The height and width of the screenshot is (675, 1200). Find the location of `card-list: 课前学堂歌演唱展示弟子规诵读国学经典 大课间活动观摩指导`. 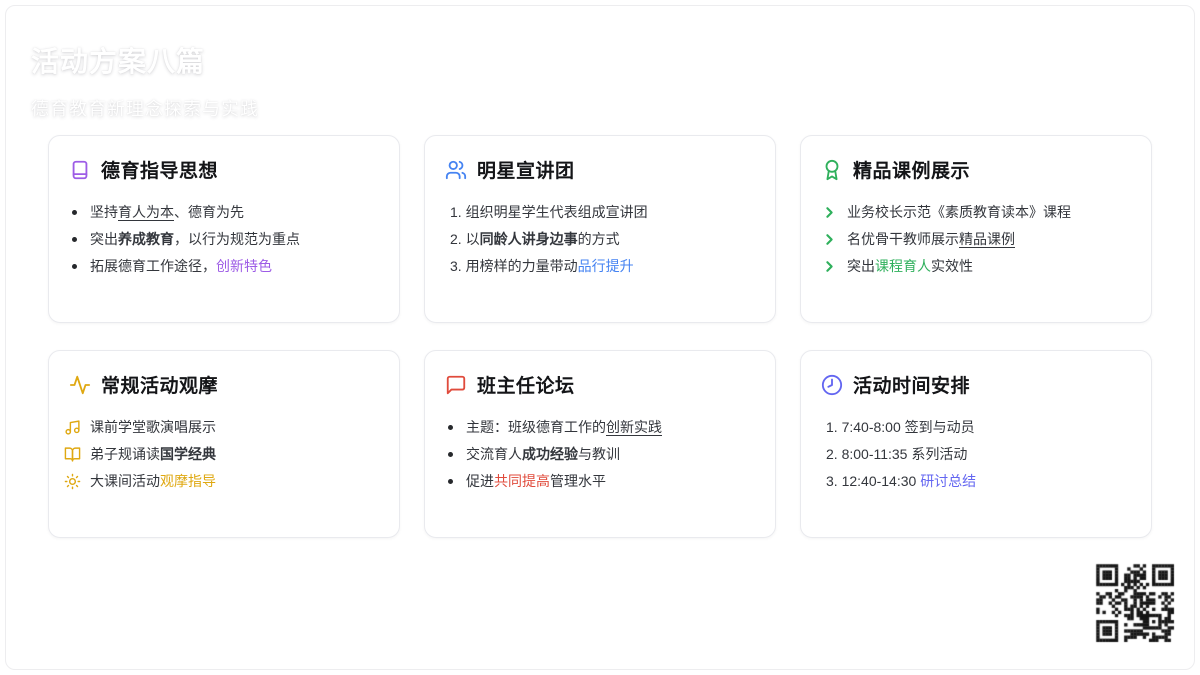

card-list: 课前学堂歌演唱展示弟子规诵读国学经典 大课间活动观摩指导 is located at coordinates (221, 454).